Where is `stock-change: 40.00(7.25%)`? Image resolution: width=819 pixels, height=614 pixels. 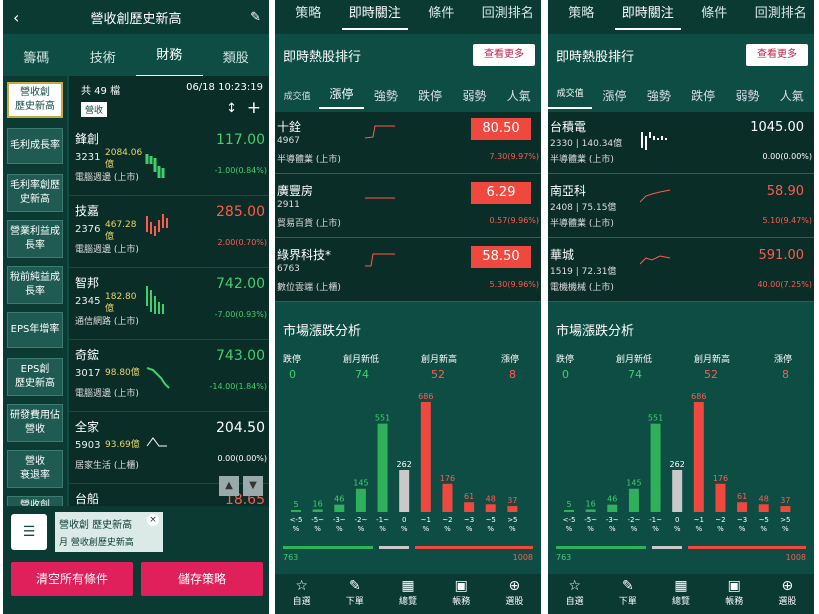
stock-change: 40.00(7.25%) is located at coordinates (784, 284).